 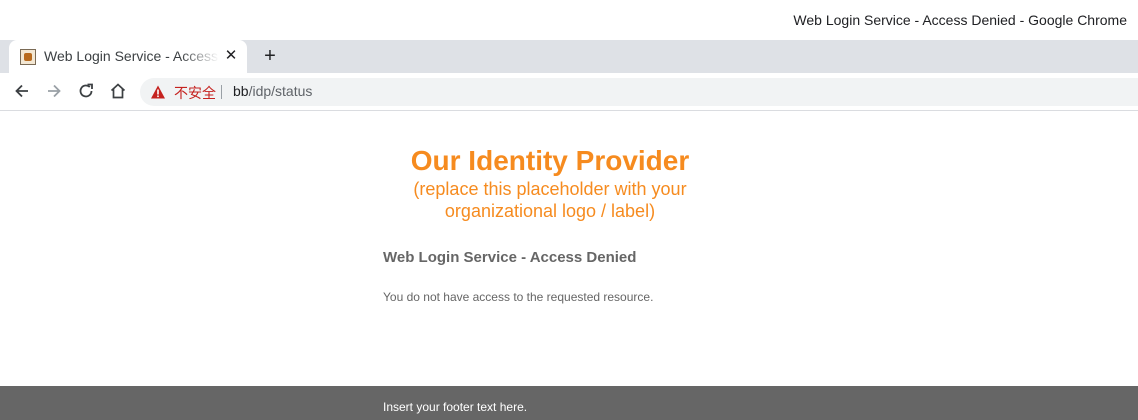 I want to click on url-text: bb/idp/status, so click(x=272, y=91).